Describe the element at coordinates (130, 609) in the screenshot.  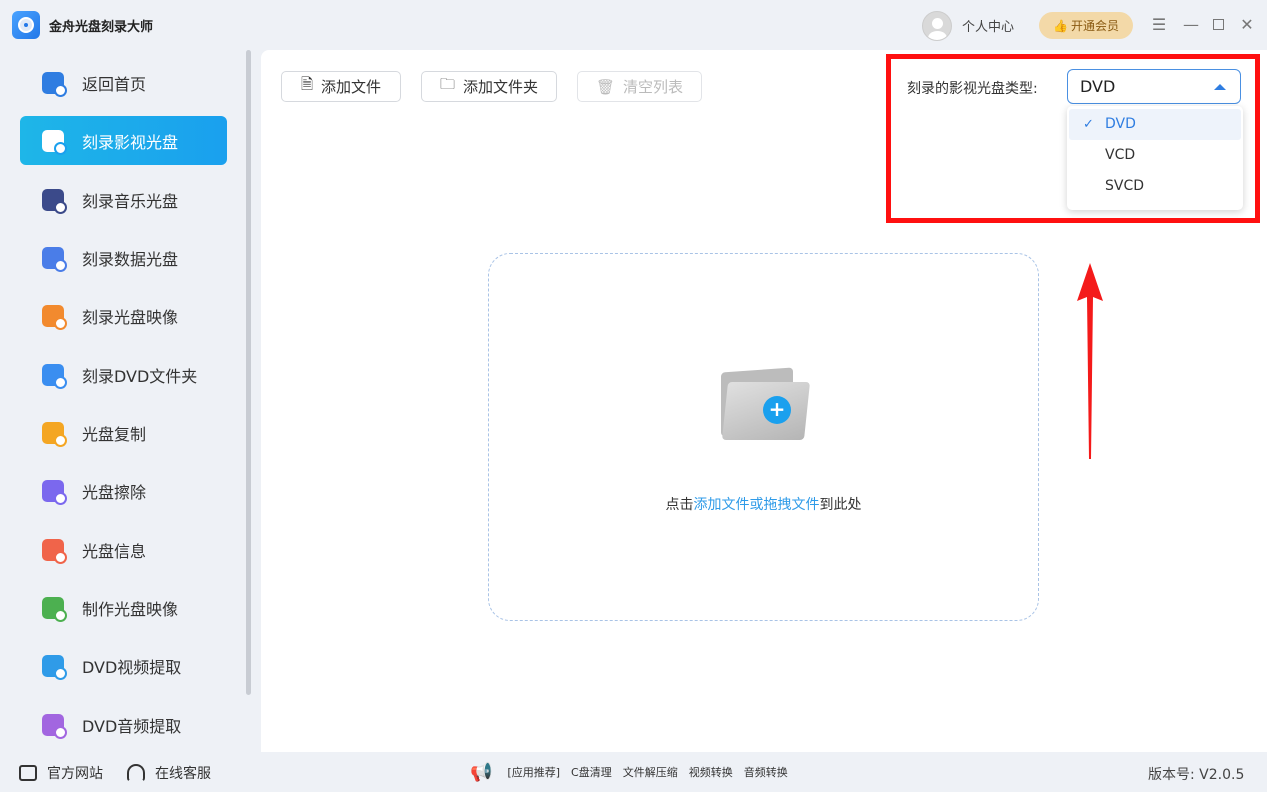
I see `sidebar-item-label: 制作光盘映像` at that location.